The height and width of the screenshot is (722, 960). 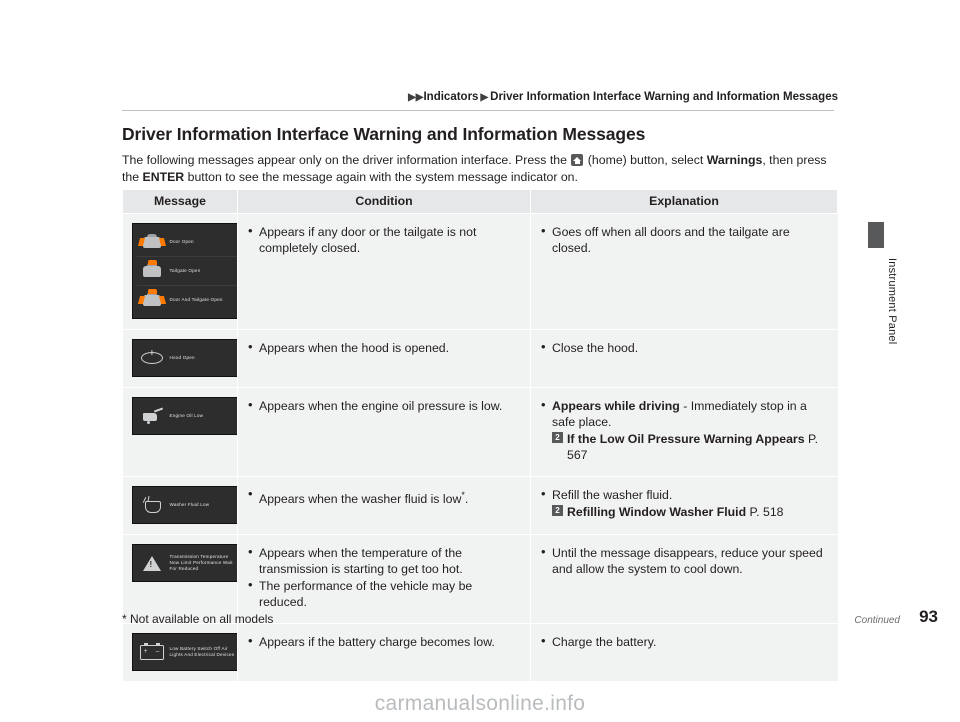 What do you see at coordinates (412, 97) in the screenshot?
I see `breadcrumb-arrow-1: ▶` at bounding box center [412, 97].